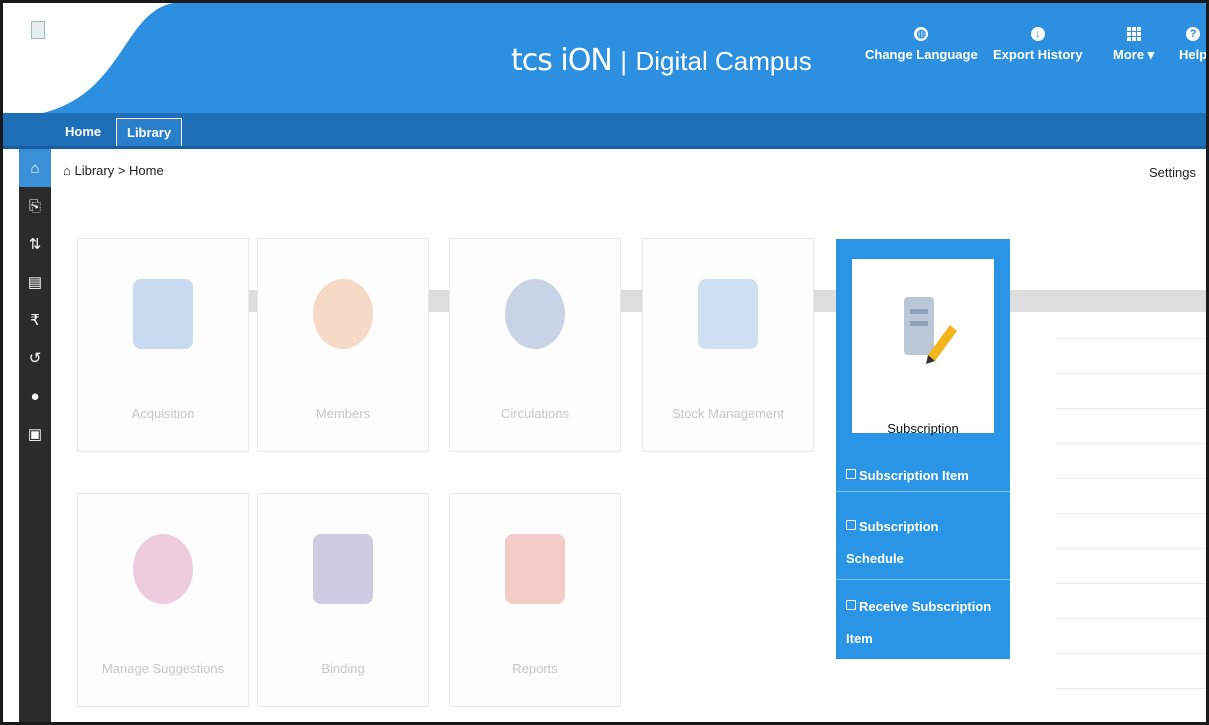  I want to click on change-language-button: ◍ Change Language, so click(921, 44).